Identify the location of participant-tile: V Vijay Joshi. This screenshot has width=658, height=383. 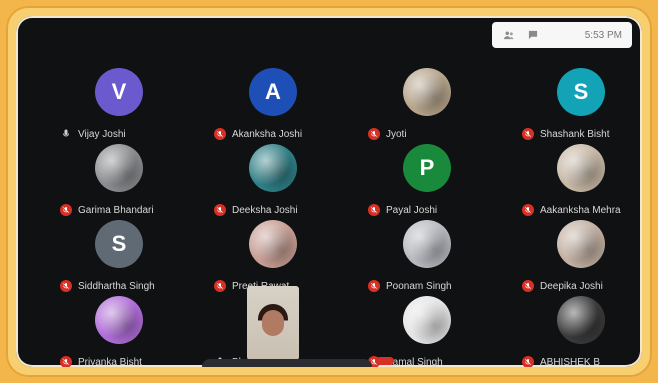
(119, 100).